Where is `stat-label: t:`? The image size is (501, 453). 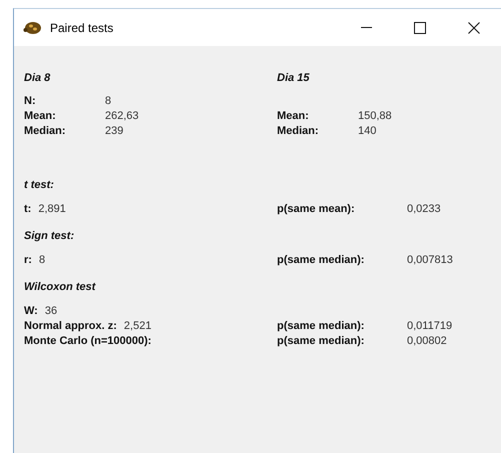 stat-label: t: is located at coordinates (28, 208).